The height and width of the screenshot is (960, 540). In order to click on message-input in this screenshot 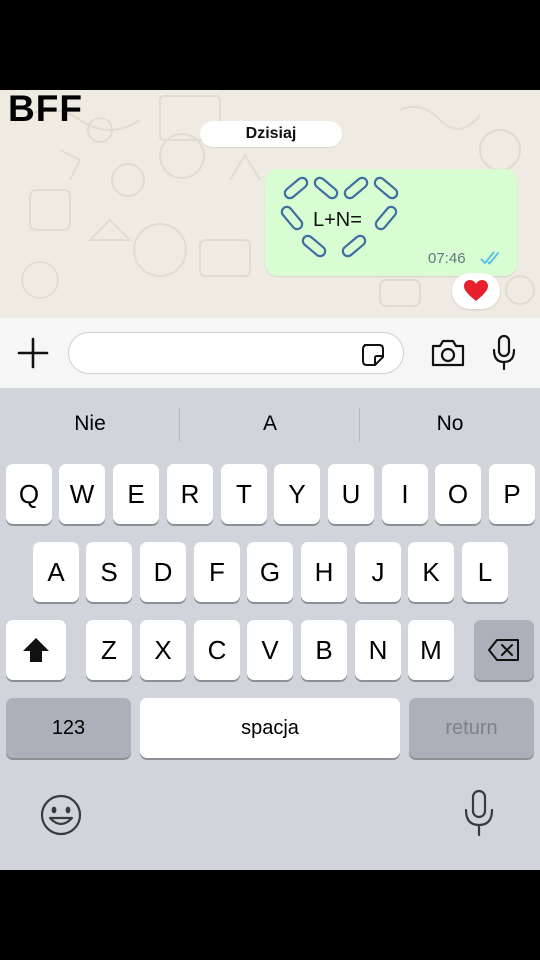, I will do `click(220, 354)`.